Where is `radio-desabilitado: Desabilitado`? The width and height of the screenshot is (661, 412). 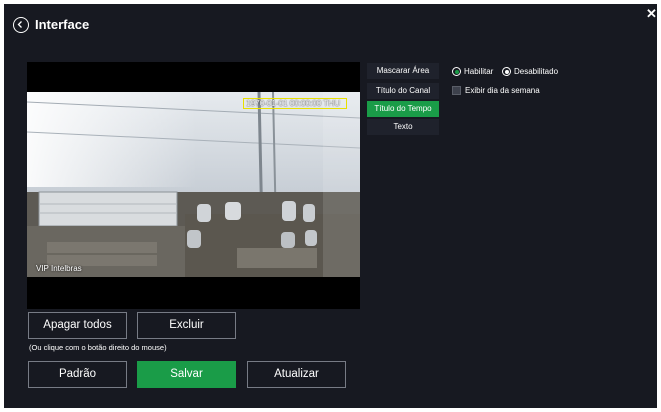 radio-desabilitado: Desabilitado is located at coordinates (530, 71).